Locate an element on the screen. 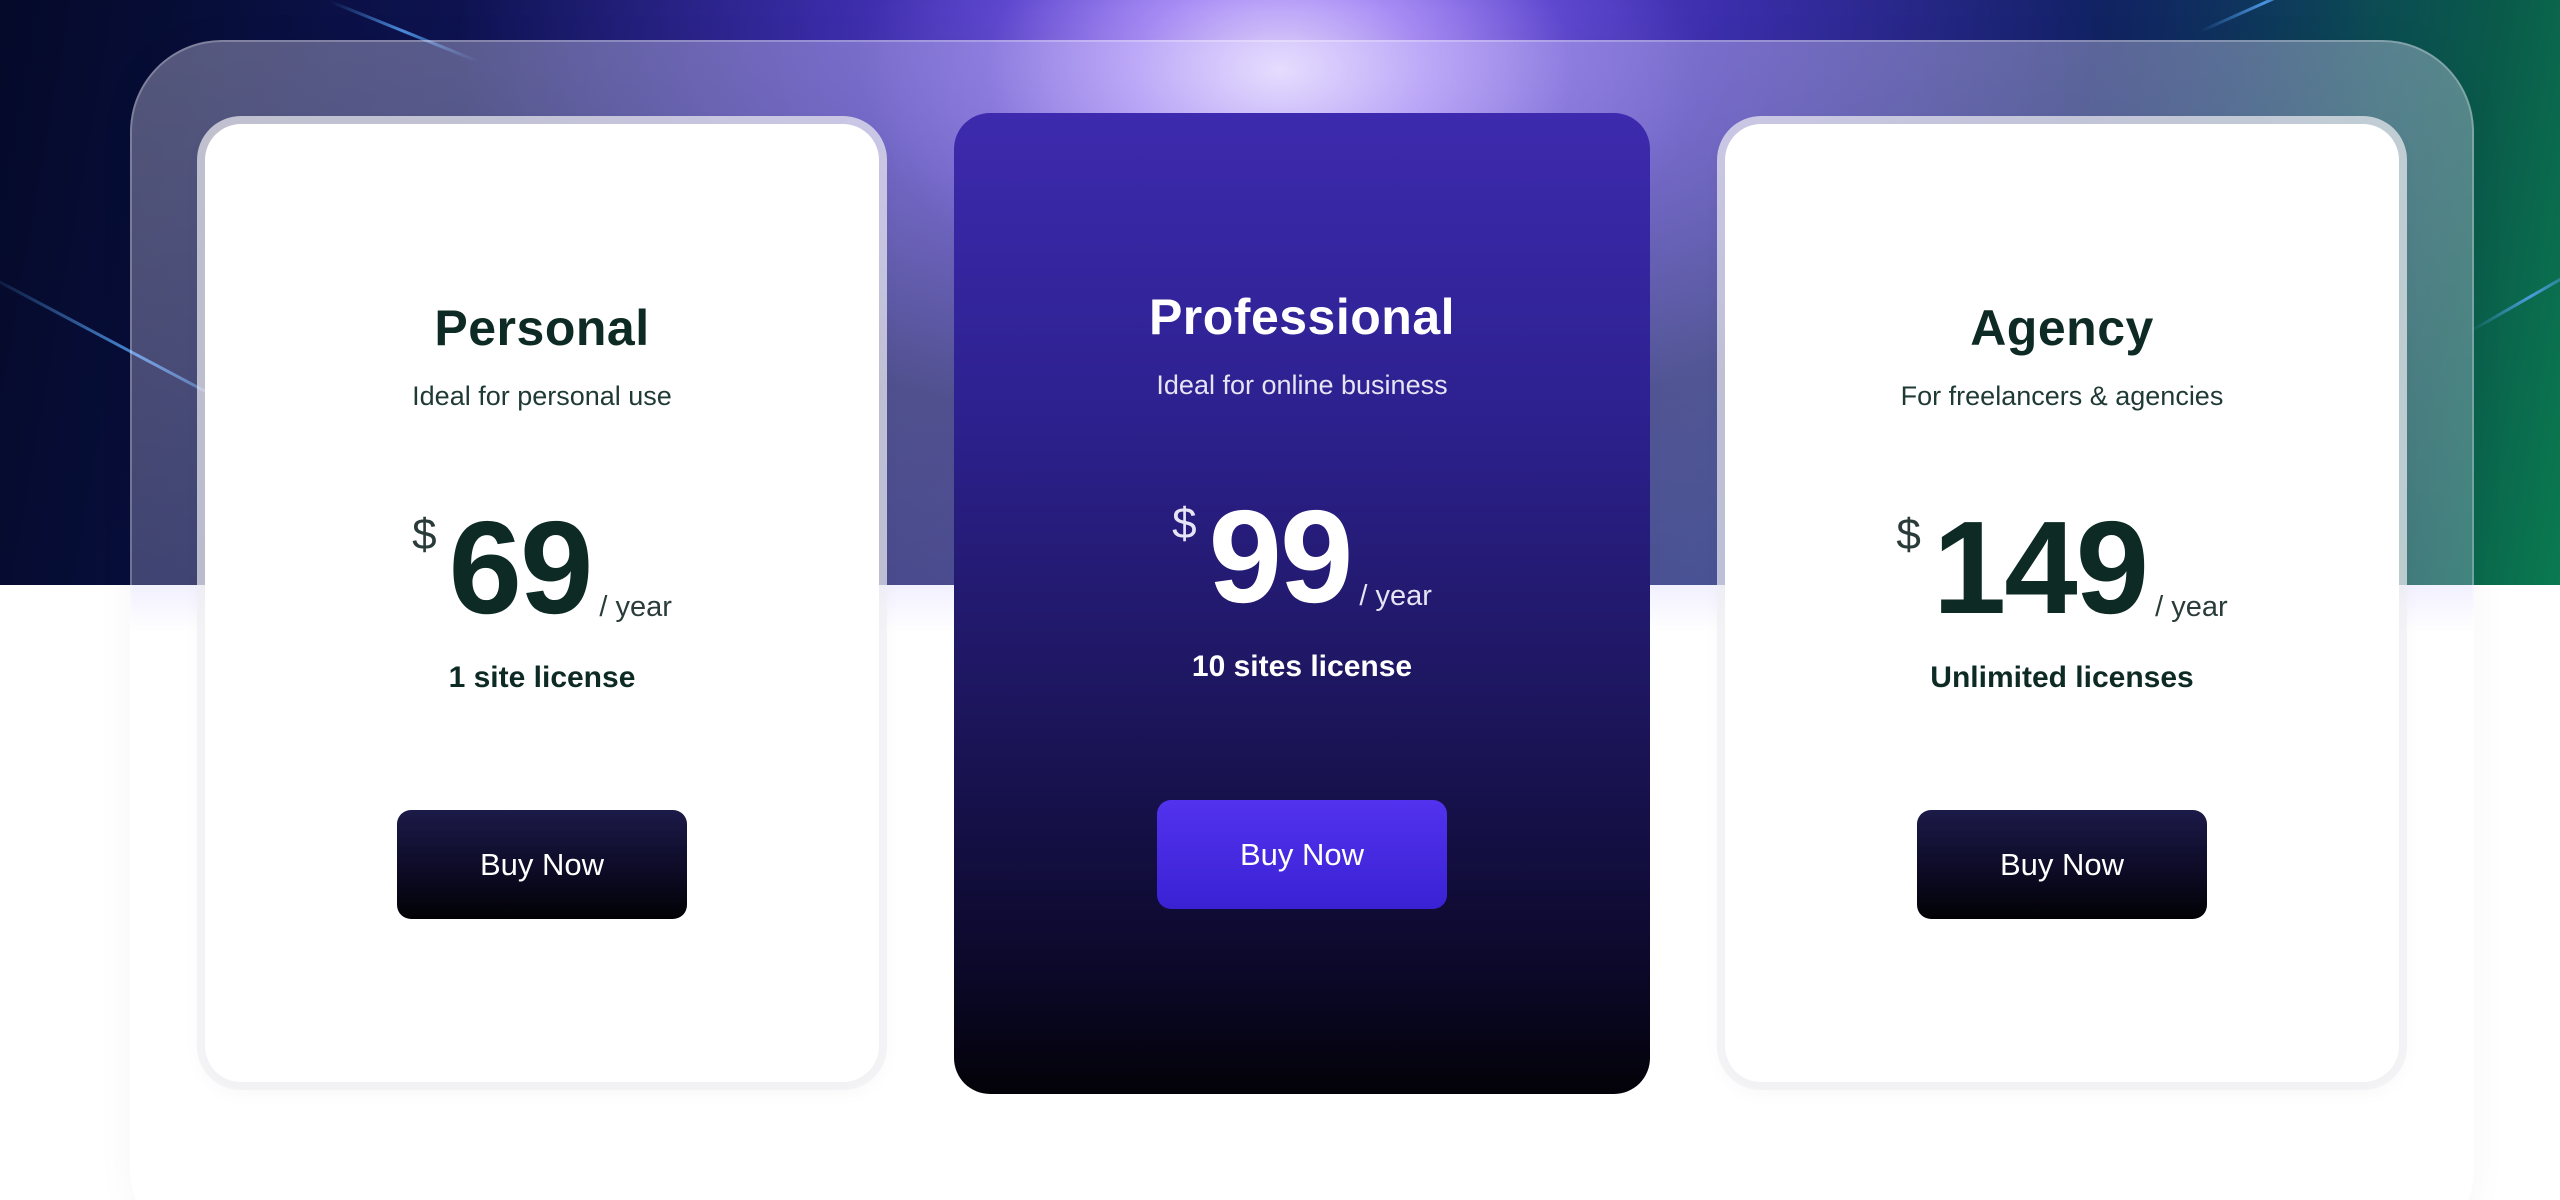 The image size is (2560, 1200). price-amount: 99 is located at coordinates (1281, 556).